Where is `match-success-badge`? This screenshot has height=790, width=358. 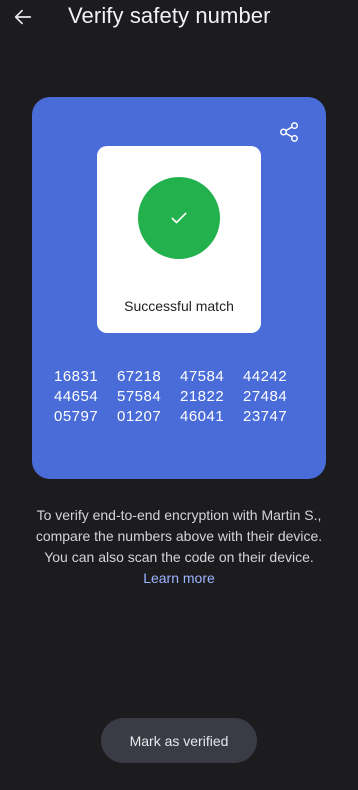
match-success-badge is located at coordinates (179, 218).